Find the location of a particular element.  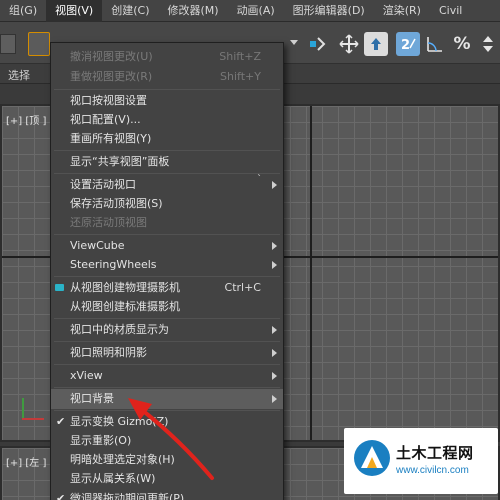

menu-item-label: 撤消视图更改(U) is located at coordinates (111, 56).